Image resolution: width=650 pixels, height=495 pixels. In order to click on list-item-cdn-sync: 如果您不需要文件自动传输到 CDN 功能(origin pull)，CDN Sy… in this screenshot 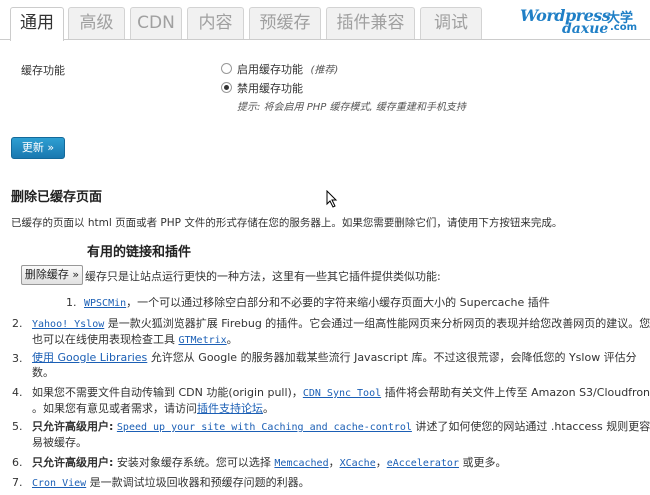, I will do `click(341, 400)`.